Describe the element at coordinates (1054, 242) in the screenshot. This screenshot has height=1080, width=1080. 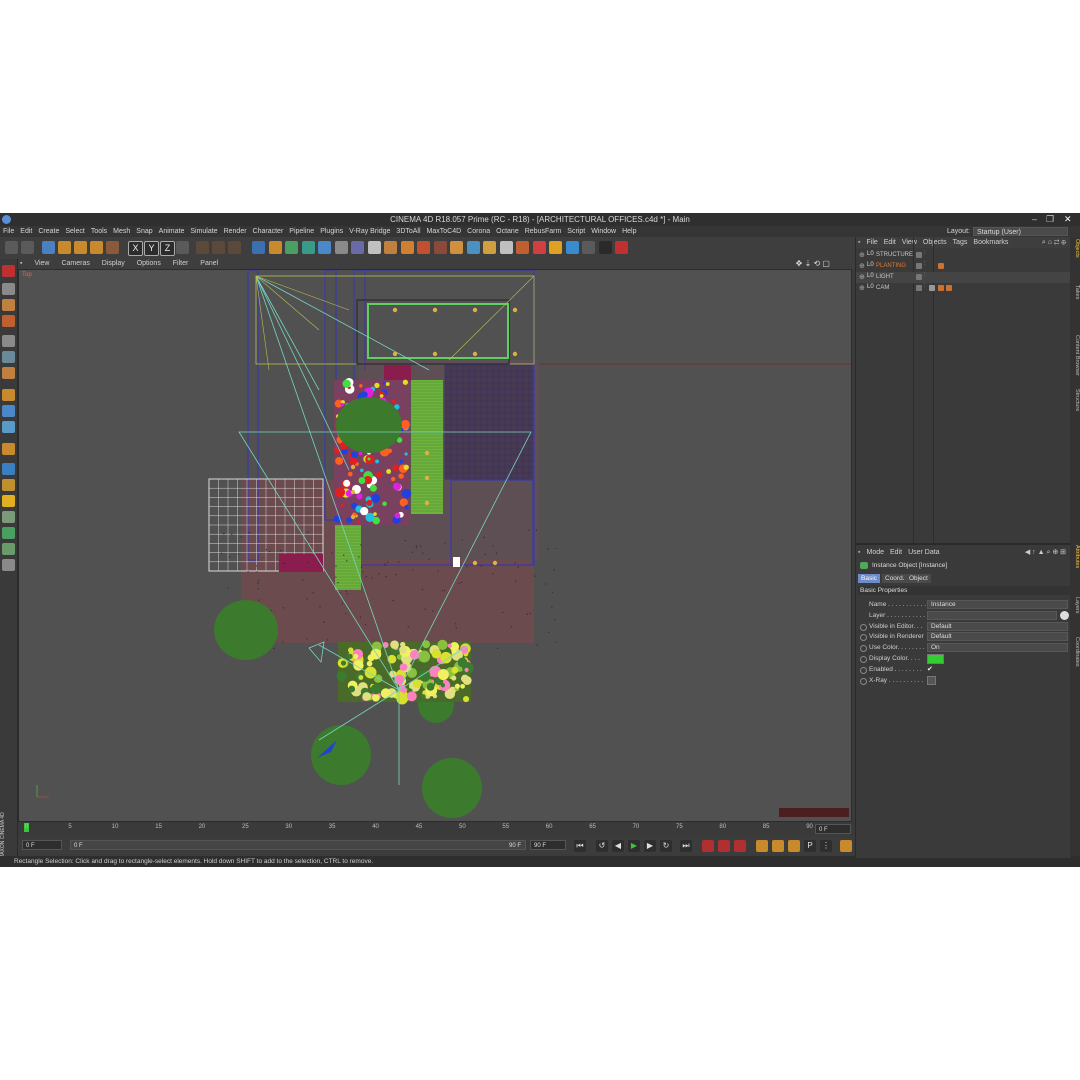
I see `objmgr-search-icon: ⌕ ⌂ ⇄ ⊕` at that location.